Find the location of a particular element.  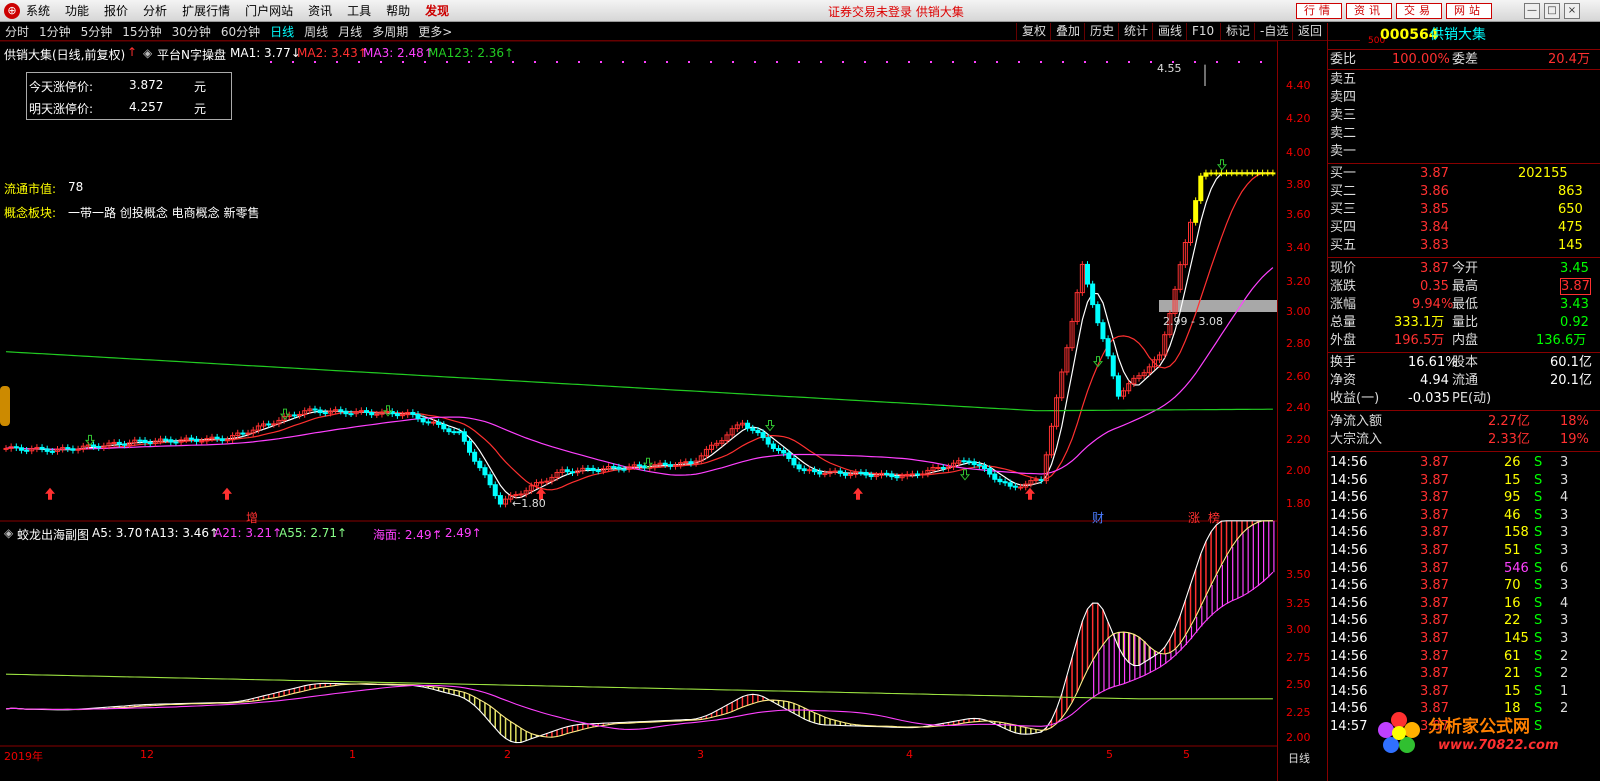

tick-row: 14:56 3.87 95 S 4 is located at coordinates (1464, 498).